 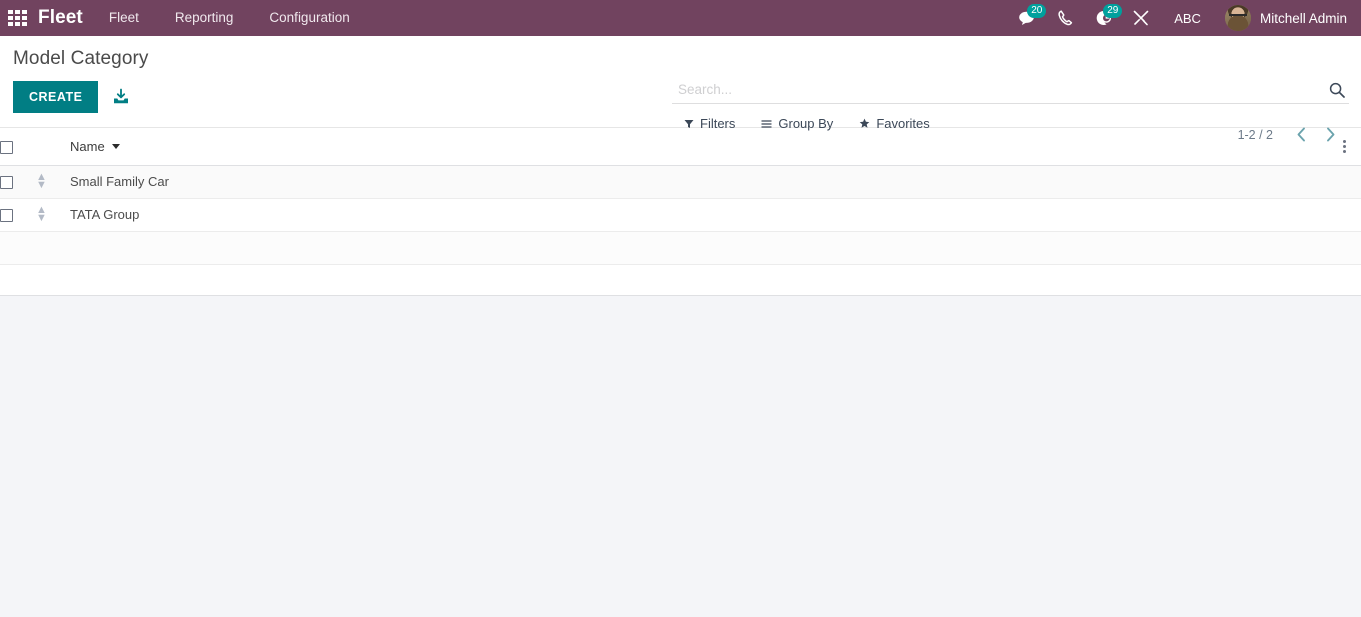 I want to click on caret-down-icon, so click(x=115, y=146).